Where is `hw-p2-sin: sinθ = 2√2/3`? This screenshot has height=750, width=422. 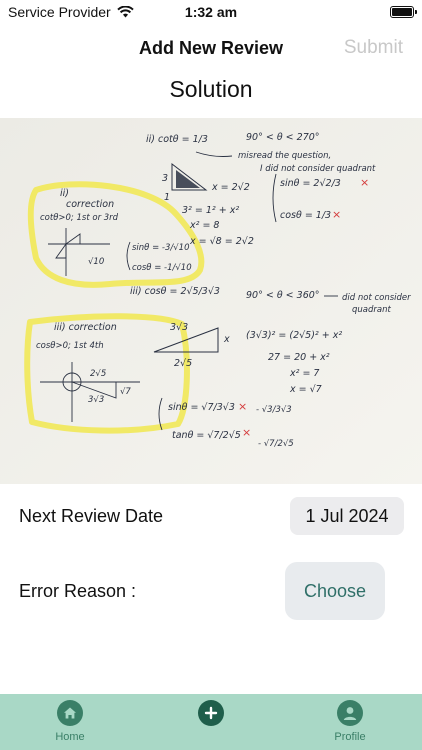
hw-p2-sin: sinθ = 2√2/3 is located at coordinates (310, 183).